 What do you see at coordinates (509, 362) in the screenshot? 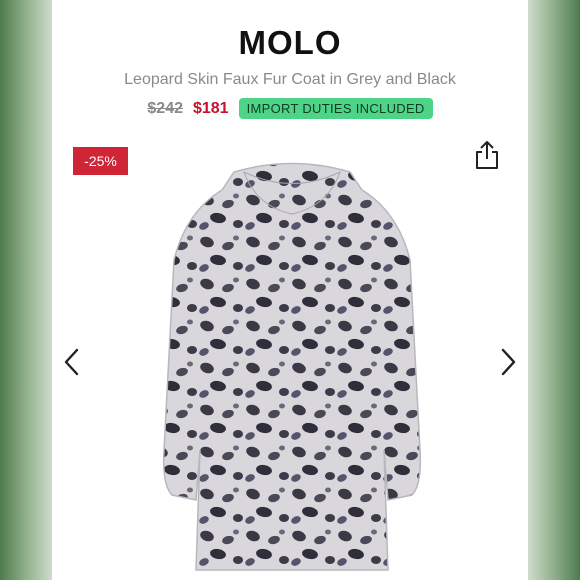
I see `chevron-right-icon` at bounding box center [509, 362].